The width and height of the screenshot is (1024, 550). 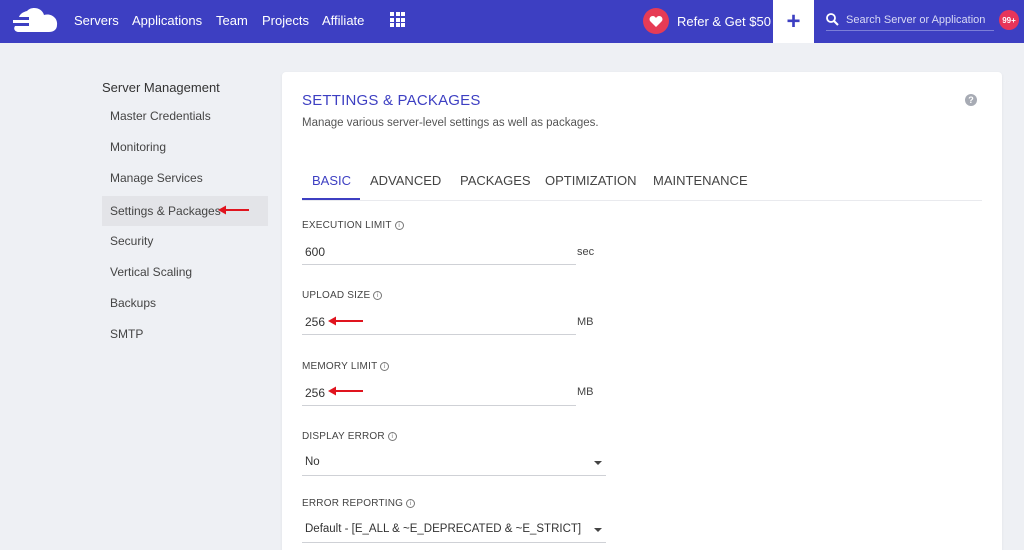 I want to click on search-icon, so click(x=832, y=19).